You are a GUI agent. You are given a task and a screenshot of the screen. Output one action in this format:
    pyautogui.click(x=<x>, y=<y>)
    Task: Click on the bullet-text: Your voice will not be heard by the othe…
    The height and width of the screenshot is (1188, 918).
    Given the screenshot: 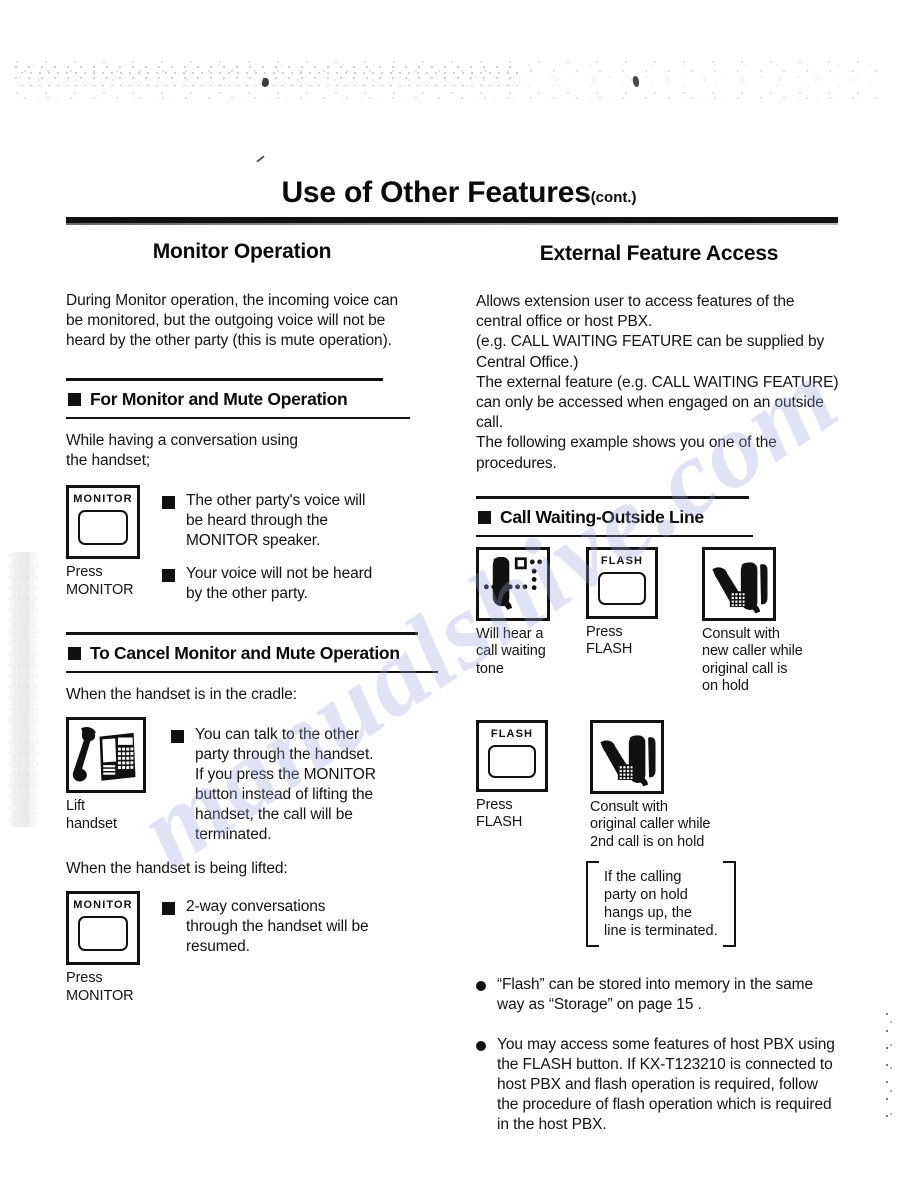 What is the action you would take?
    pyautogui.click(x=279, y=584)
    